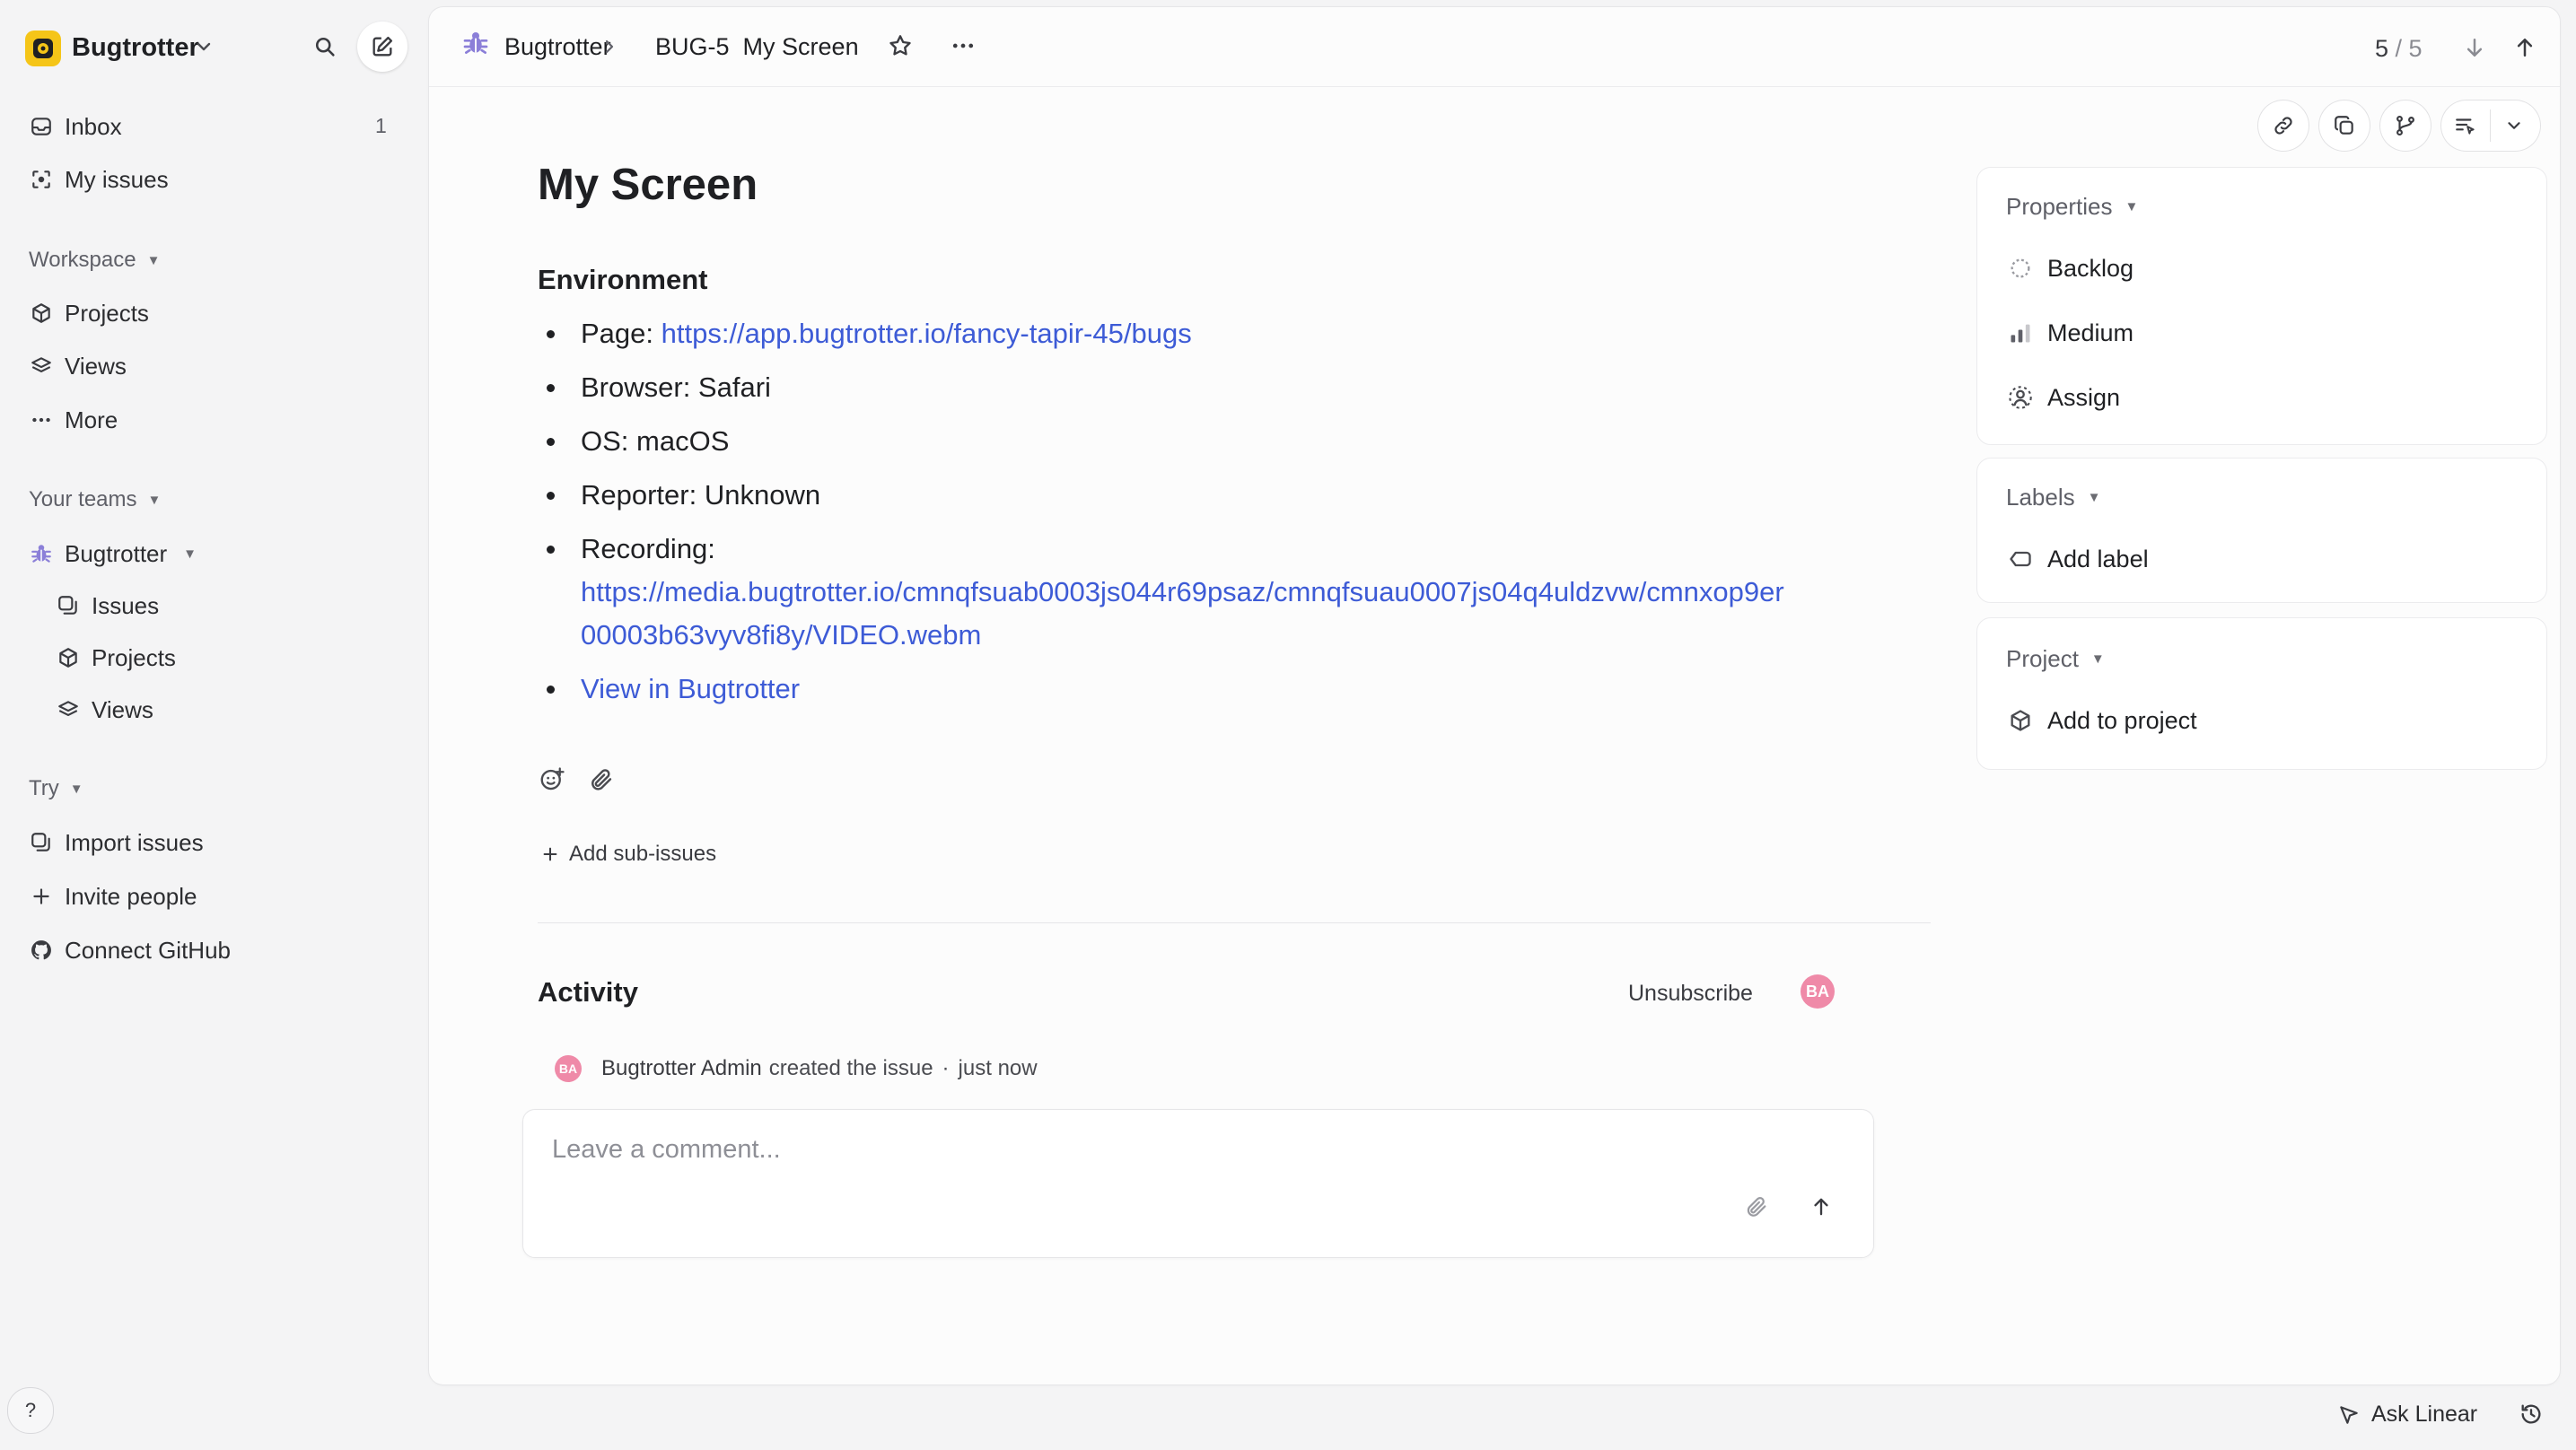  What do you see at coordinates (41, 366) in the screenshot?
I see `layers-icon` at bounding box center [41, 366].